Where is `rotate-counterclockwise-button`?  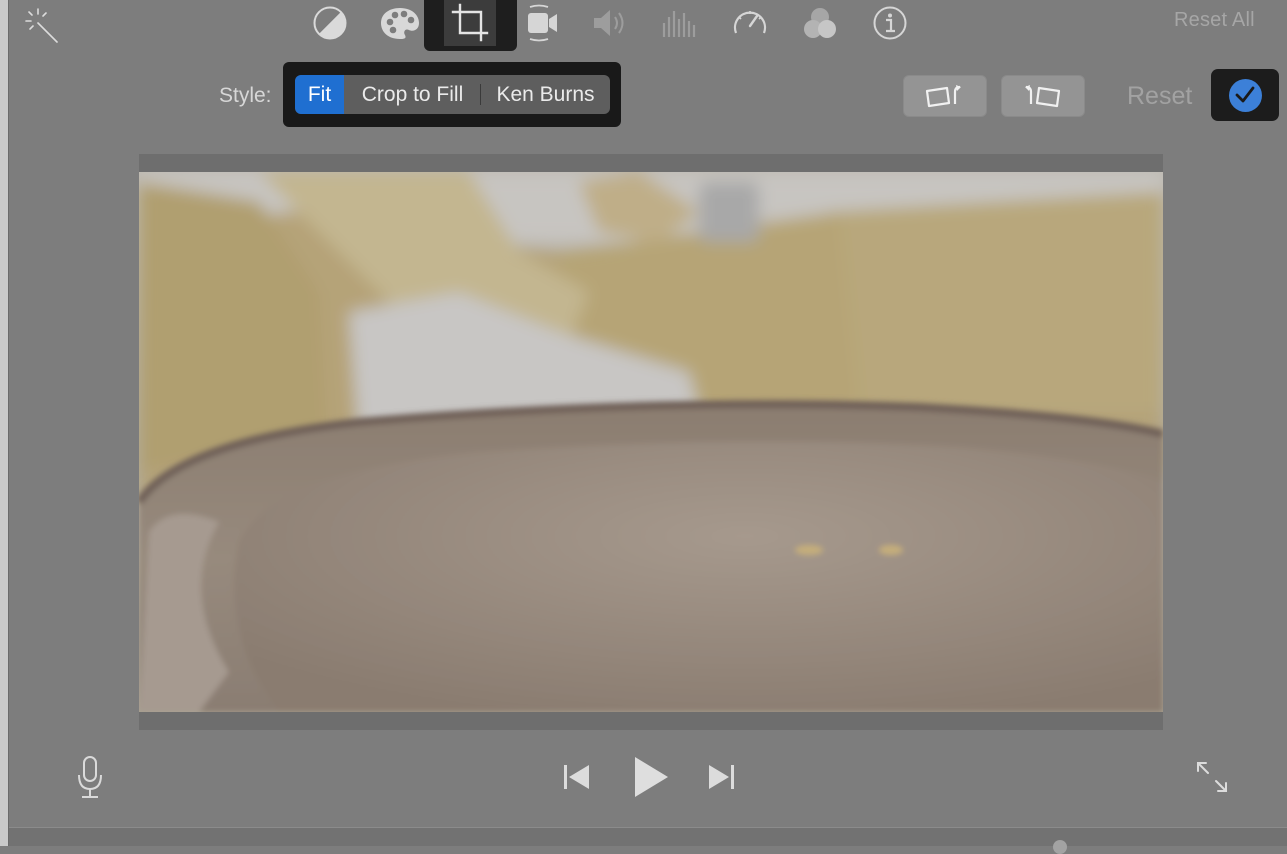 rotate-counterclockwise-button is located at coordinates (945, 96).